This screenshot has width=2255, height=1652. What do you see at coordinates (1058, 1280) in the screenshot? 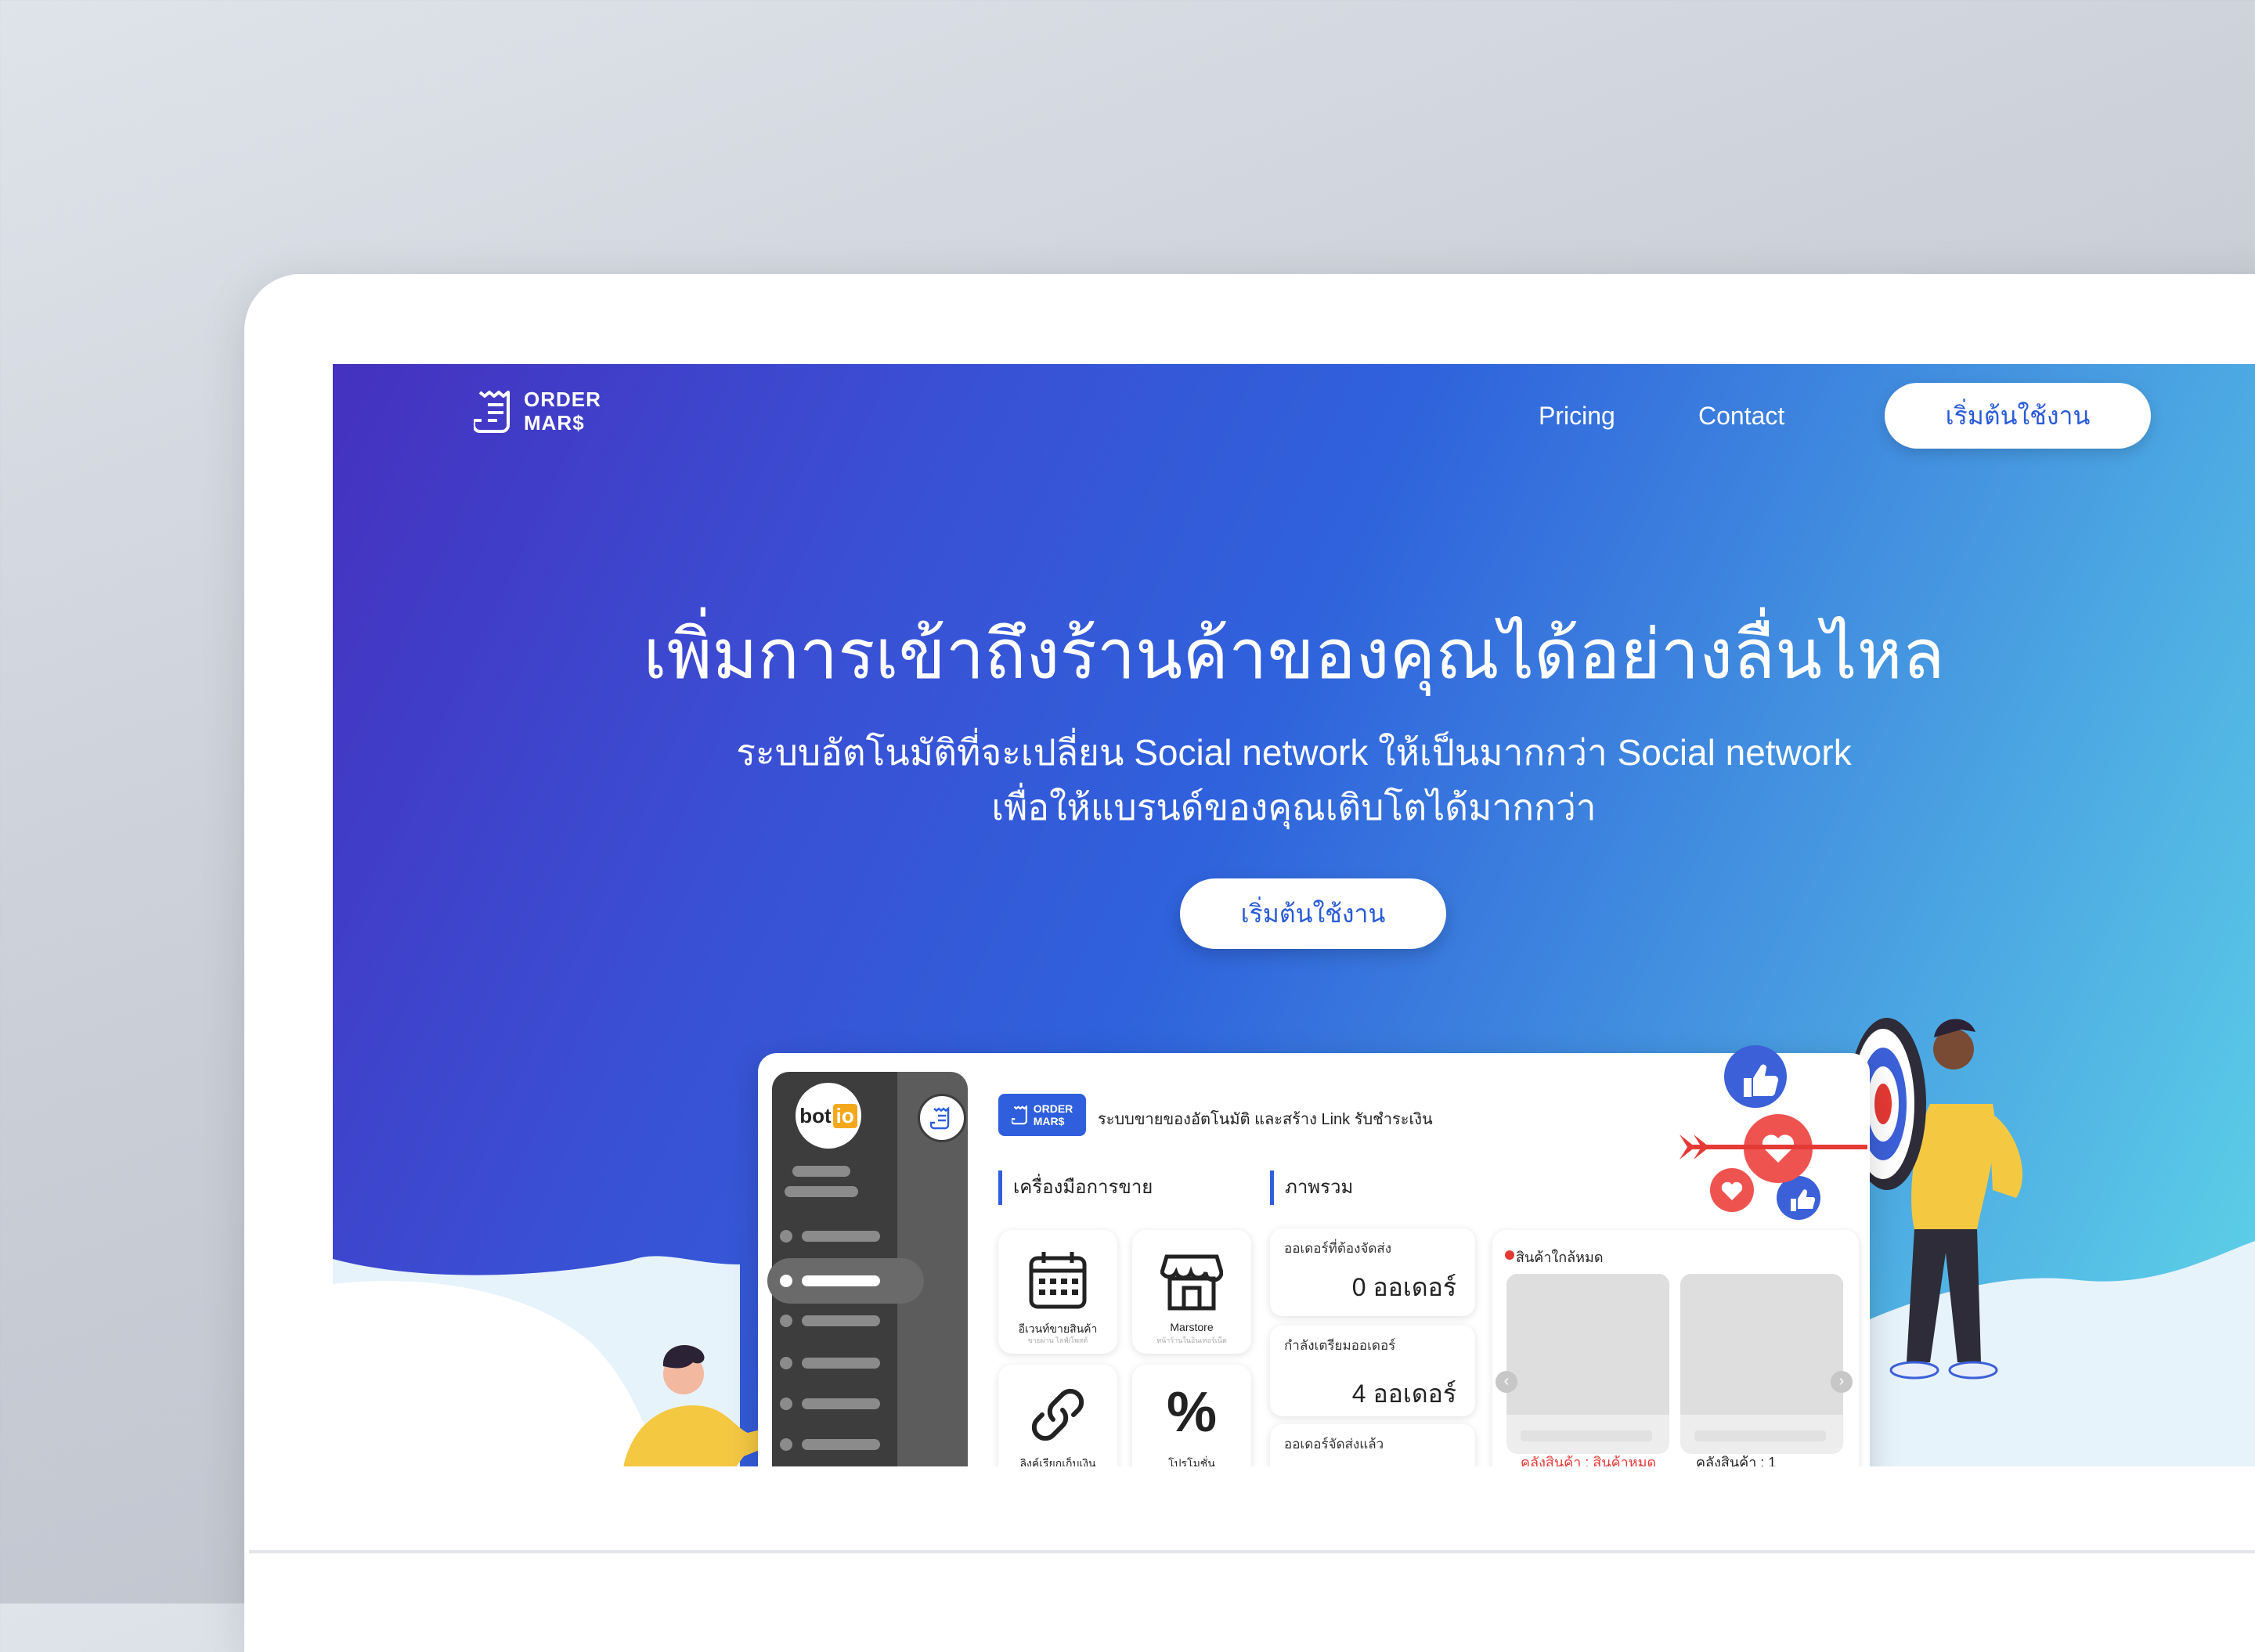
I see `calendar-icon` at bounding box center [1058, 1280].